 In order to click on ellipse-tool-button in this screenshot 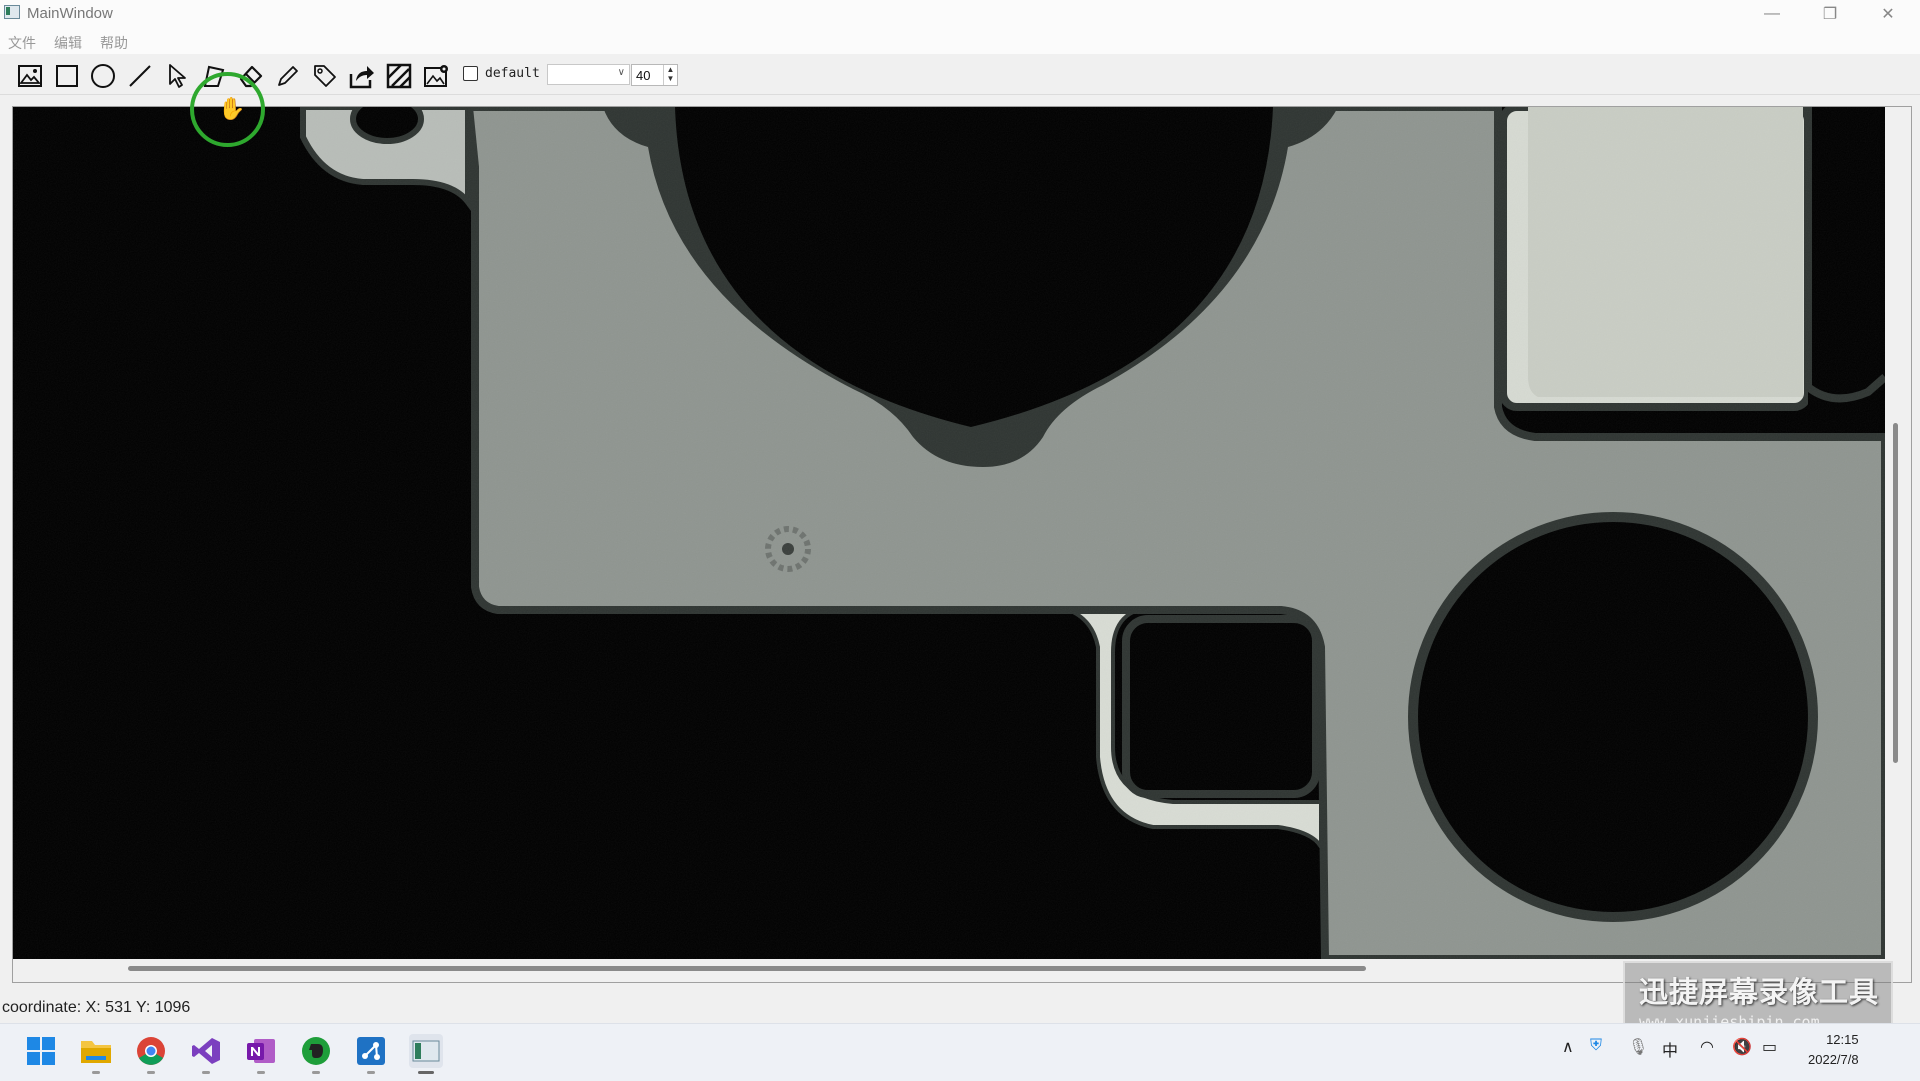, I will do `click(103, 76)`.